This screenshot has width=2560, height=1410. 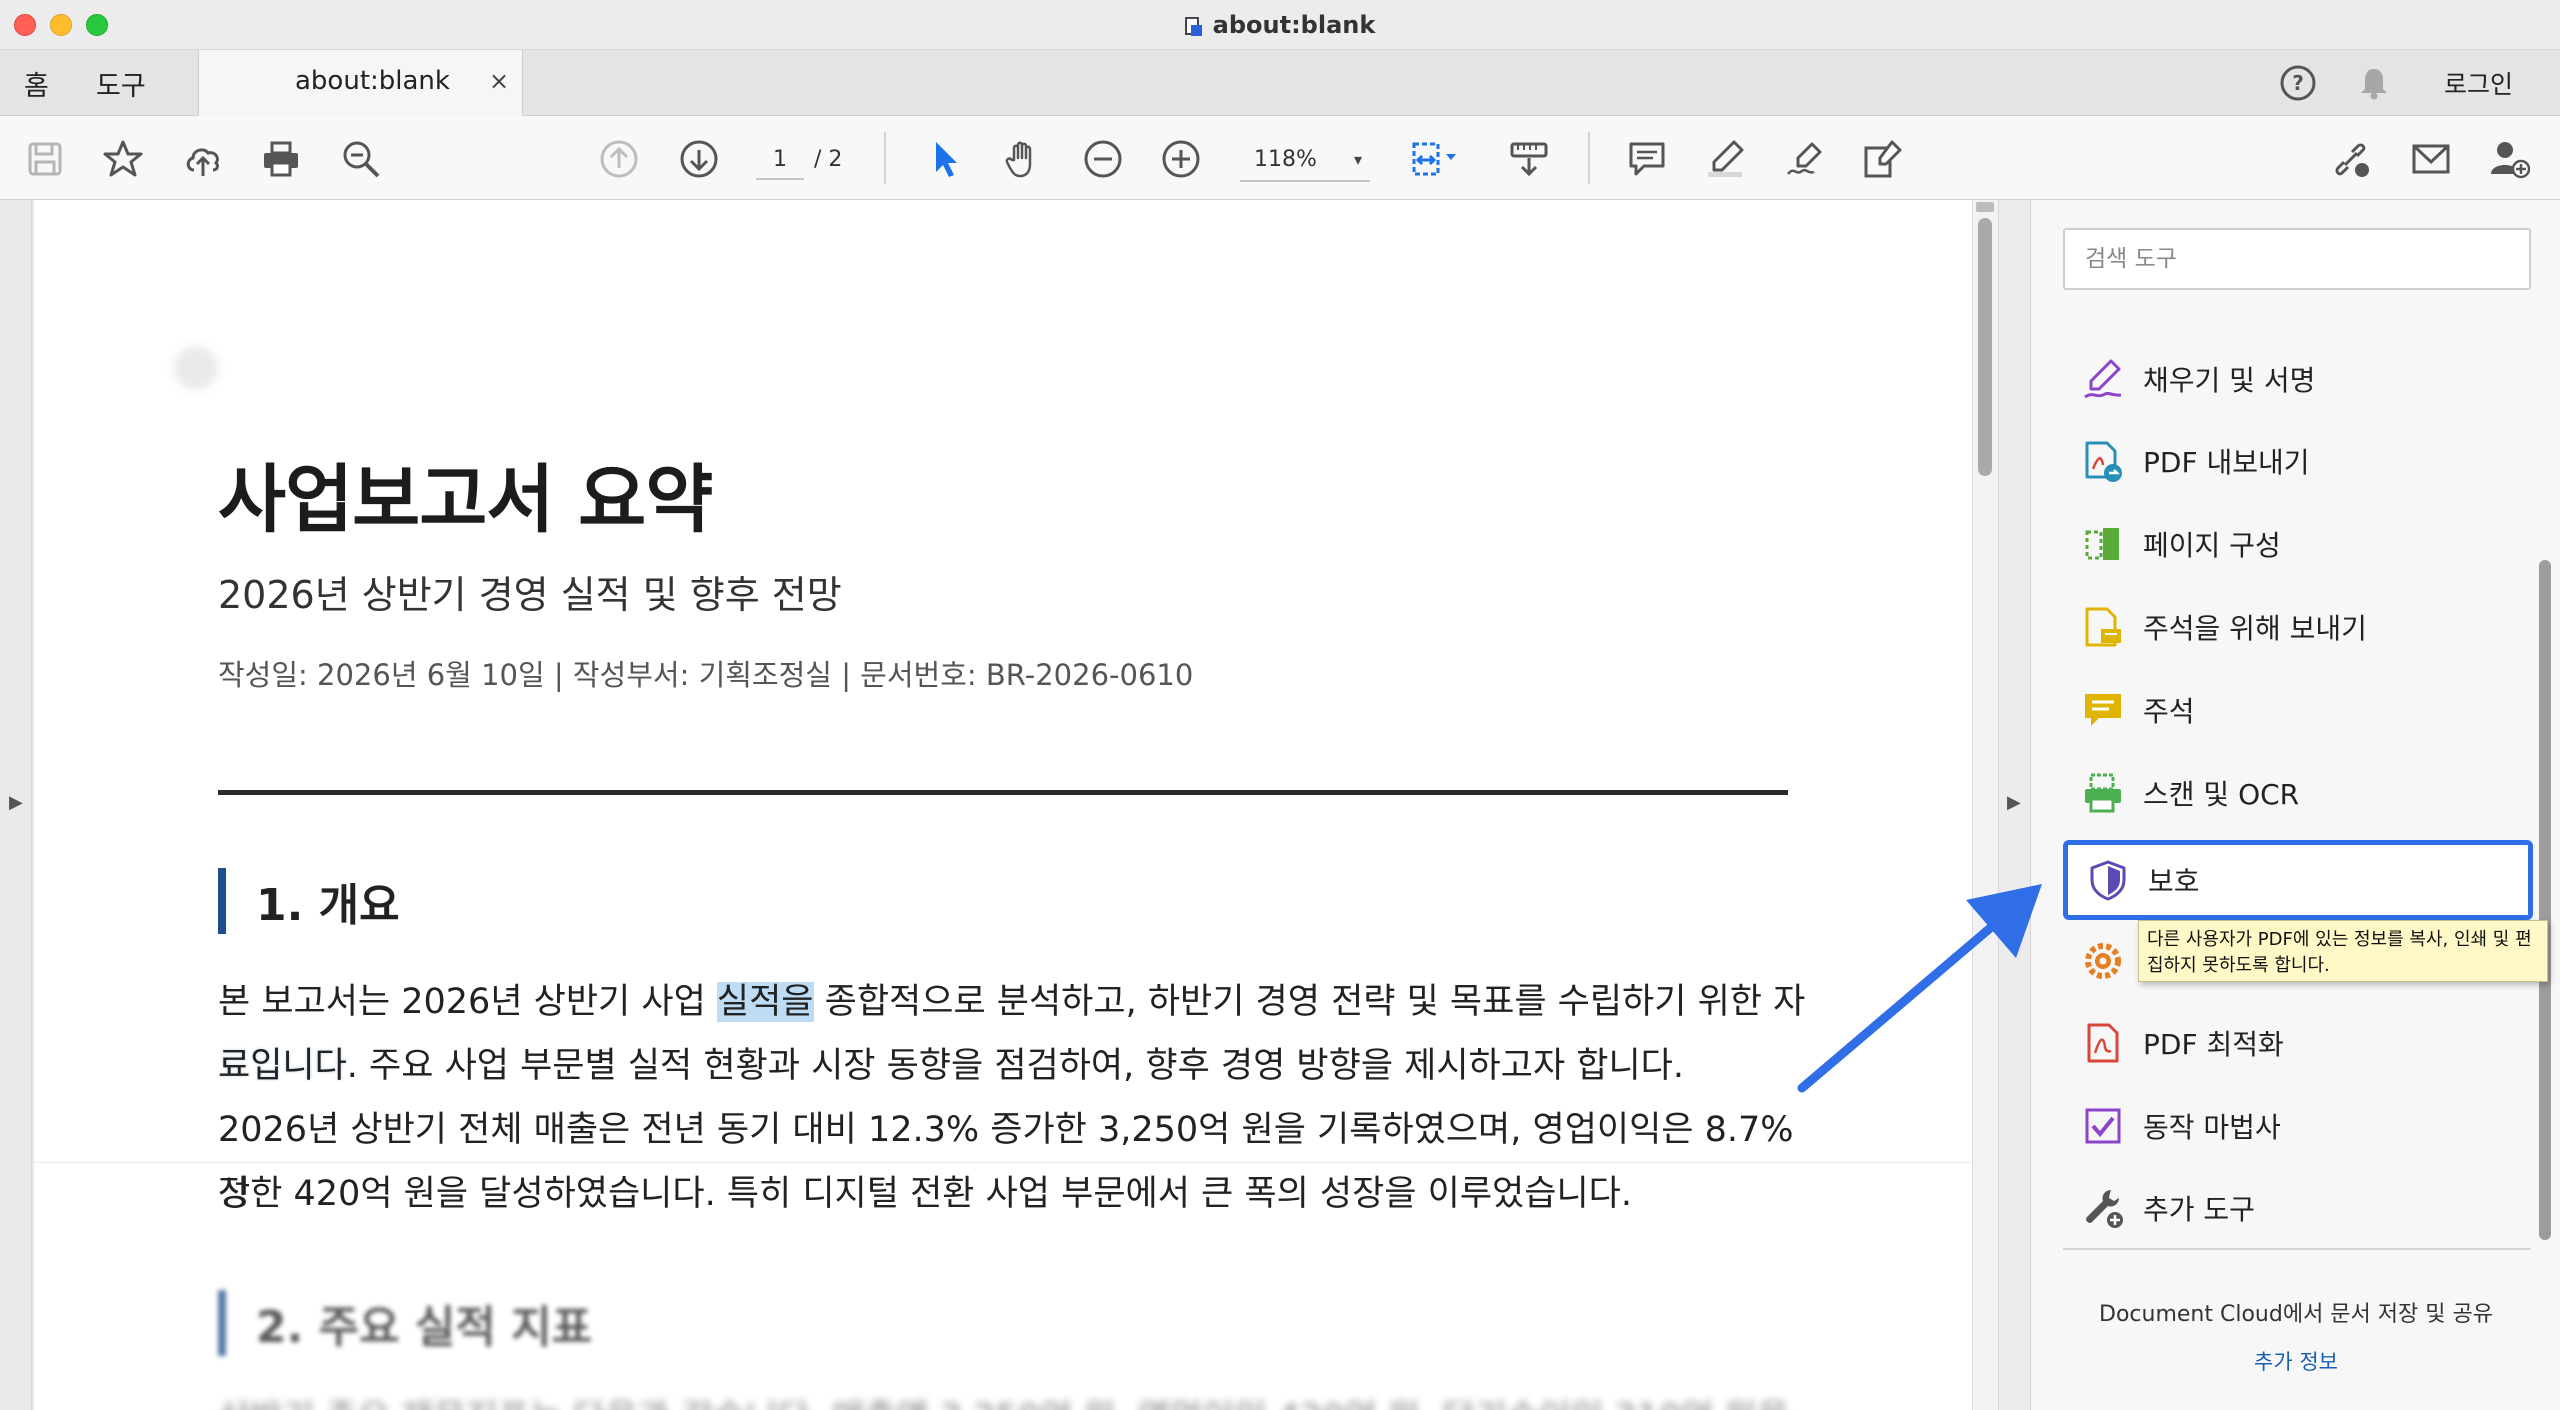 I want to click on tools-pane-scrollbar, so click(x=2545, y=900).